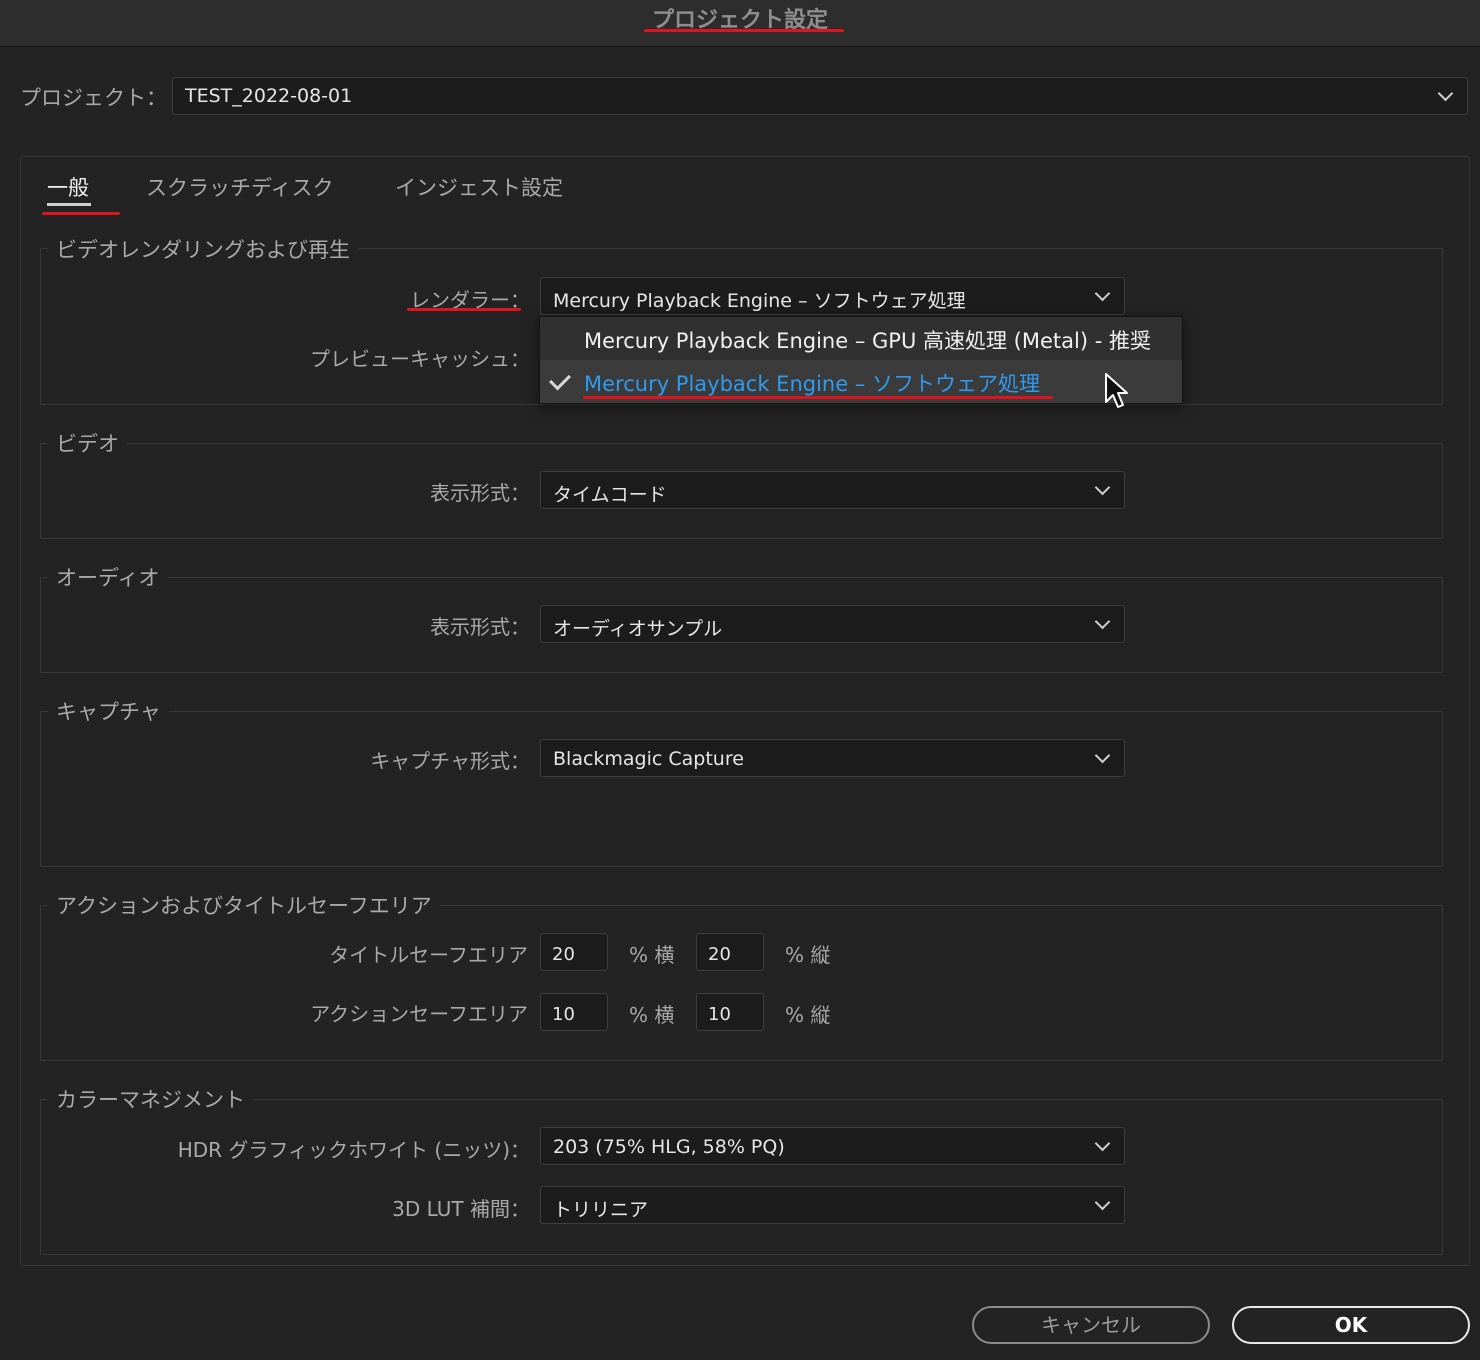  I want to click on checkmark-icon, so click(560, 379).